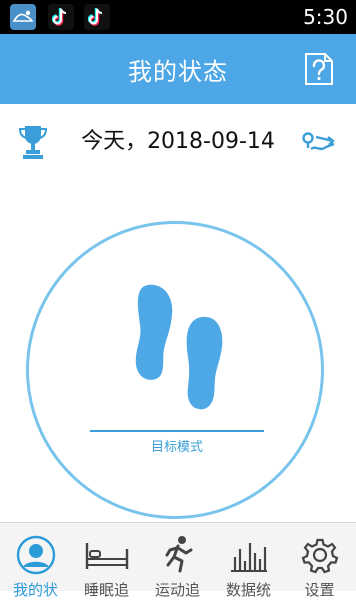 This screenshot has width=356, height=600. What do you see at coordinates (107, 556) in the screenshot?
I see `bed-icon` at bounding box center [107, 556].